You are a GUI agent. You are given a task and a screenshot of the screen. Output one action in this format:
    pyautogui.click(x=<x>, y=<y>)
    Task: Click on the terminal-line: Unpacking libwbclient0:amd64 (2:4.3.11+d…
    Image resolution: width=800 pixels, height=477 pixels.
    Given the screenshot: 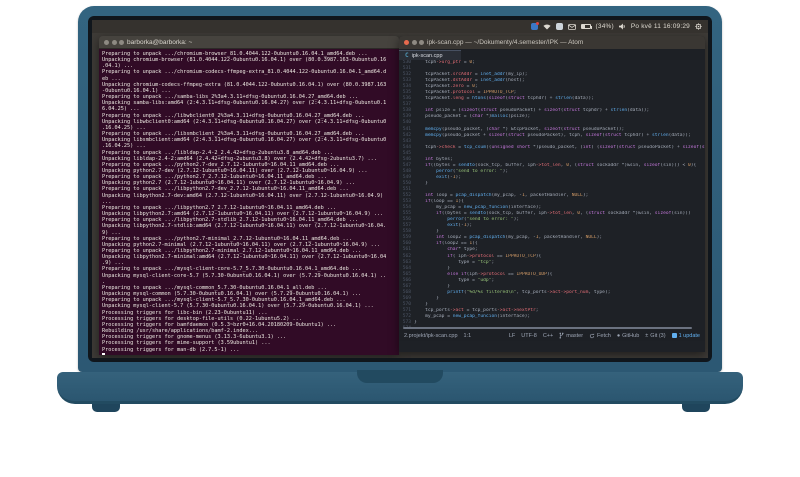 What is the action you would take?
    pyautogui.click(x=244, y=121)
    